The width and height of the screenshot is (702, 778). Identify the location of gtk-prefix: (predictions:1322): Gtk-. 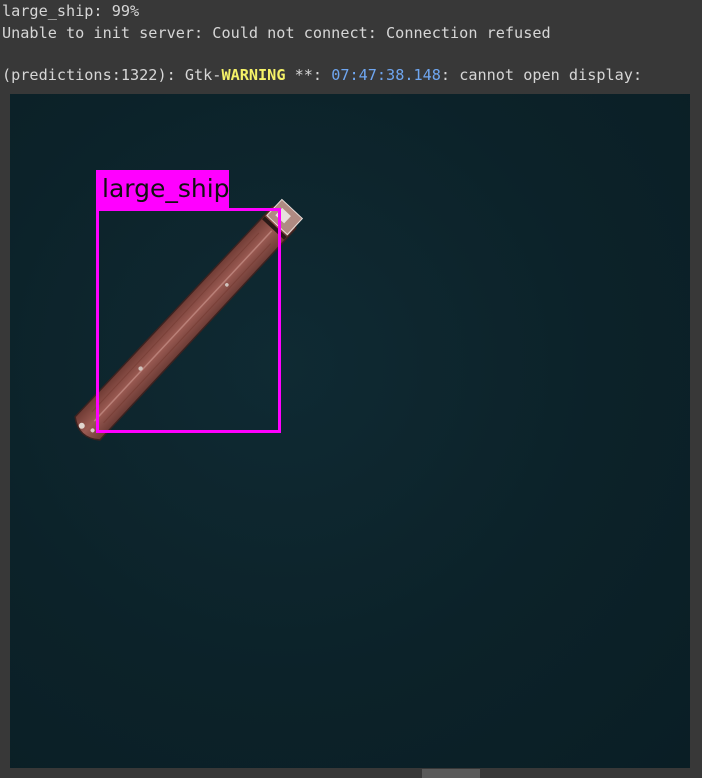
(112, 75).